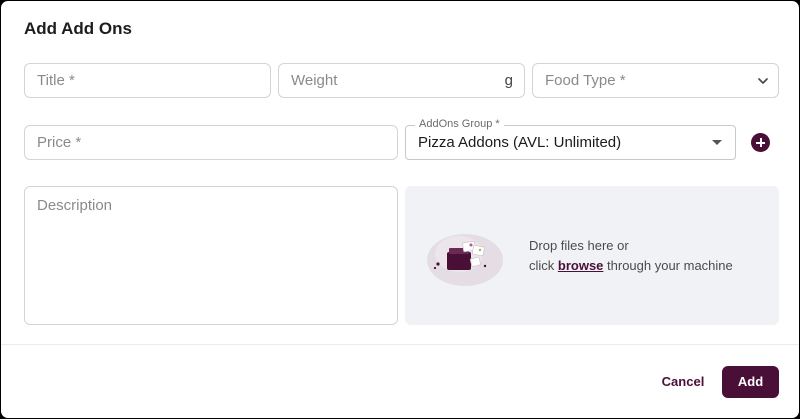 Image resolution: width=800 pixels, height=419 pixels. I want to click on add-button: Add, so click(750, 382).